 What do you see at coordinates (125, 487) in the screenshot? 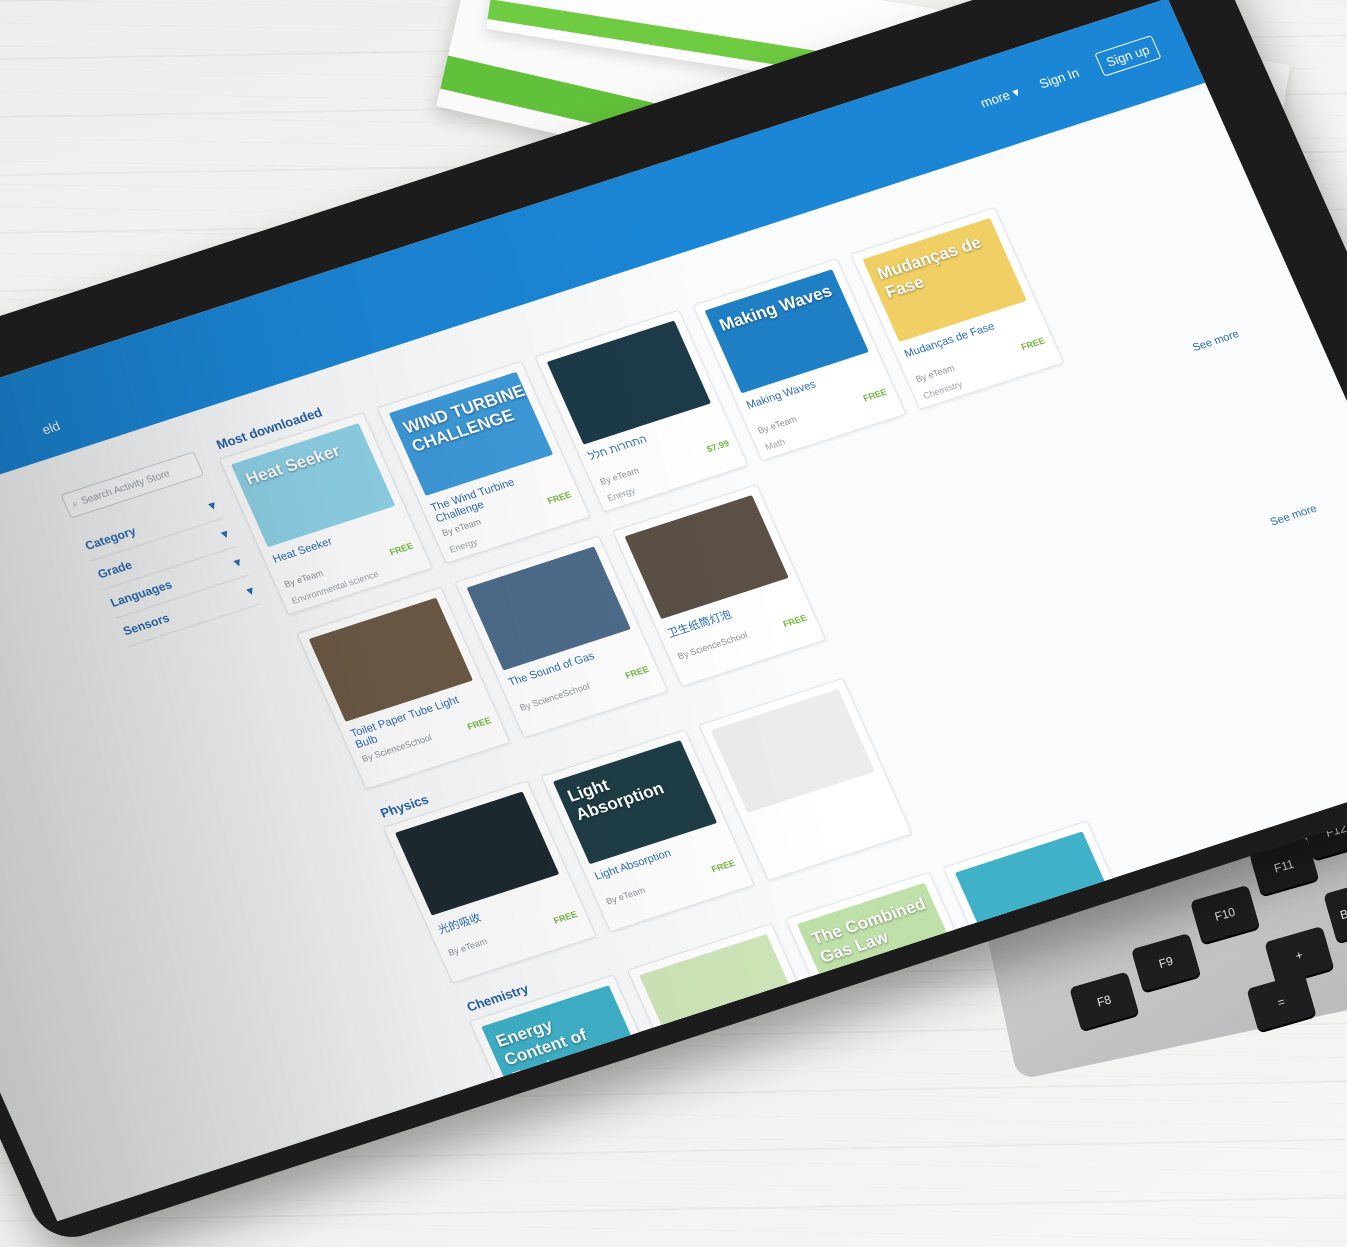
I see `search-placeholder: Search Activity Store` at bounding box center [125, 487].